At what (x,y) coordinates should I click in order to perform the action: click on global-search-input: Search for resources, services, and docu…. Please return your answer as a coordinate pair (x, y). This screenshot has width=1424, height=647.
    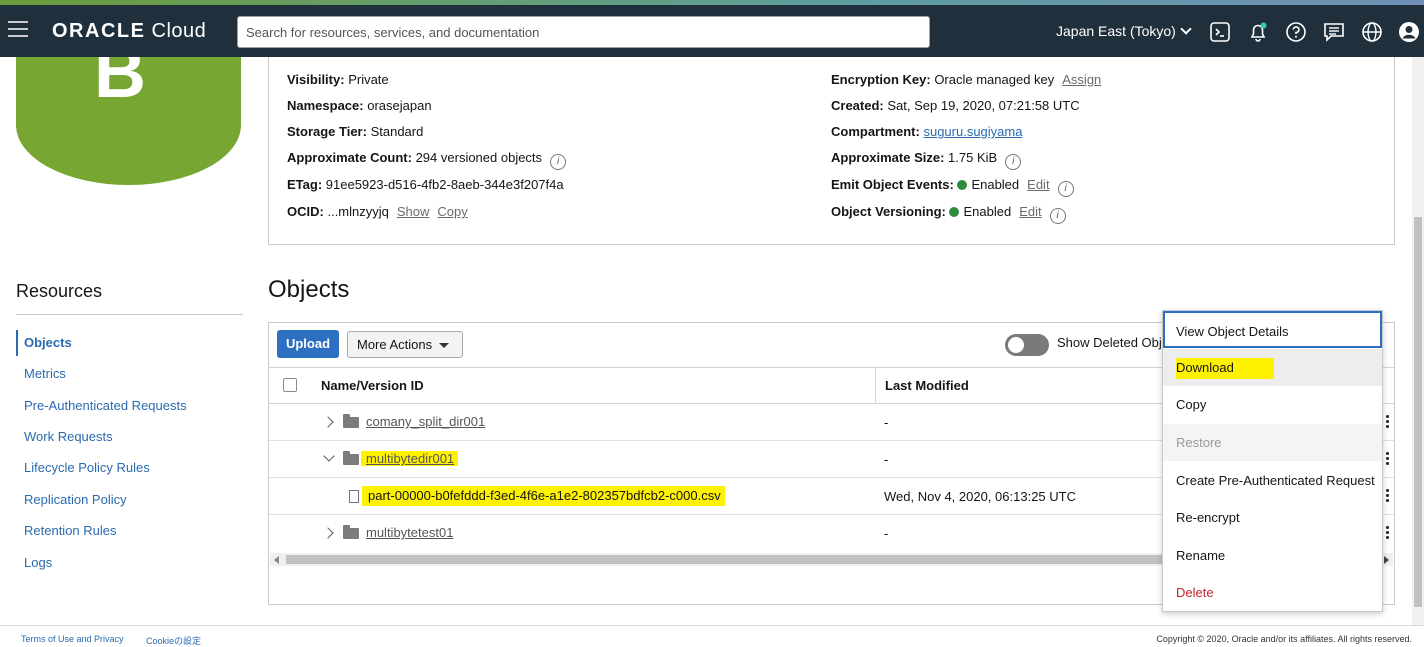
    Looking at the image, I should click on (583, 32).